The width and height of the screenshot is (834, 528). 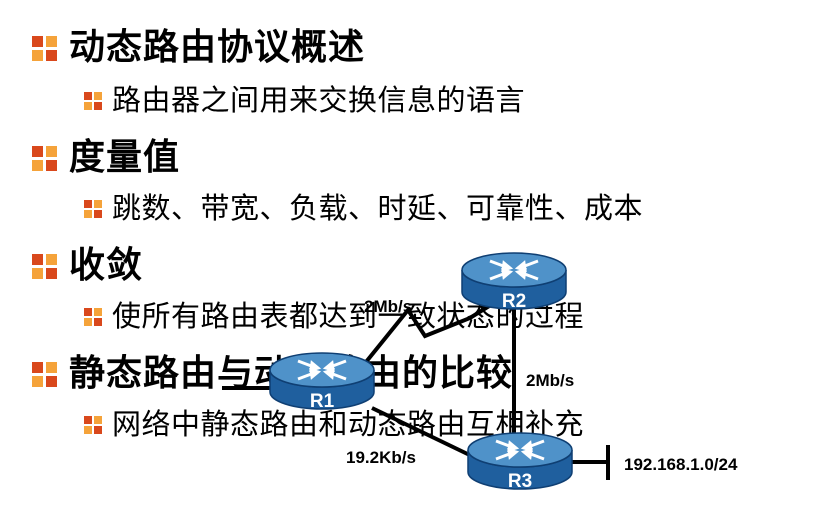 What do you see at coordinates (681, 464) in the screenshot?
I see `network-address-label: 192.168.1.0/24` at bounding box center [681, 464].